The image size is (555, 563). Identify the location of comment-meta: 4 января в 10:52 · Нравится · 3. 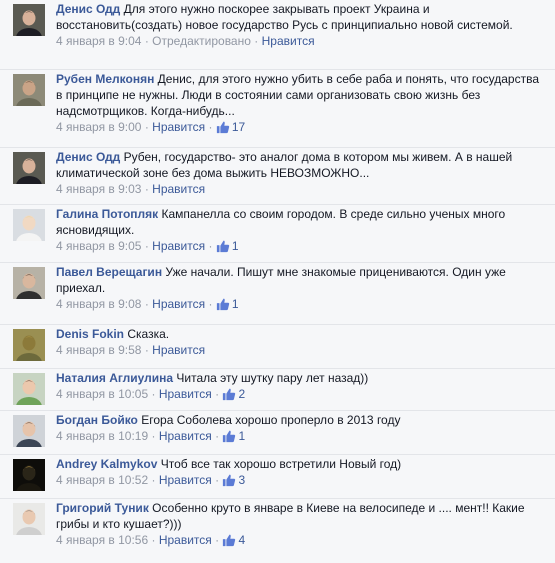
(301, 482).